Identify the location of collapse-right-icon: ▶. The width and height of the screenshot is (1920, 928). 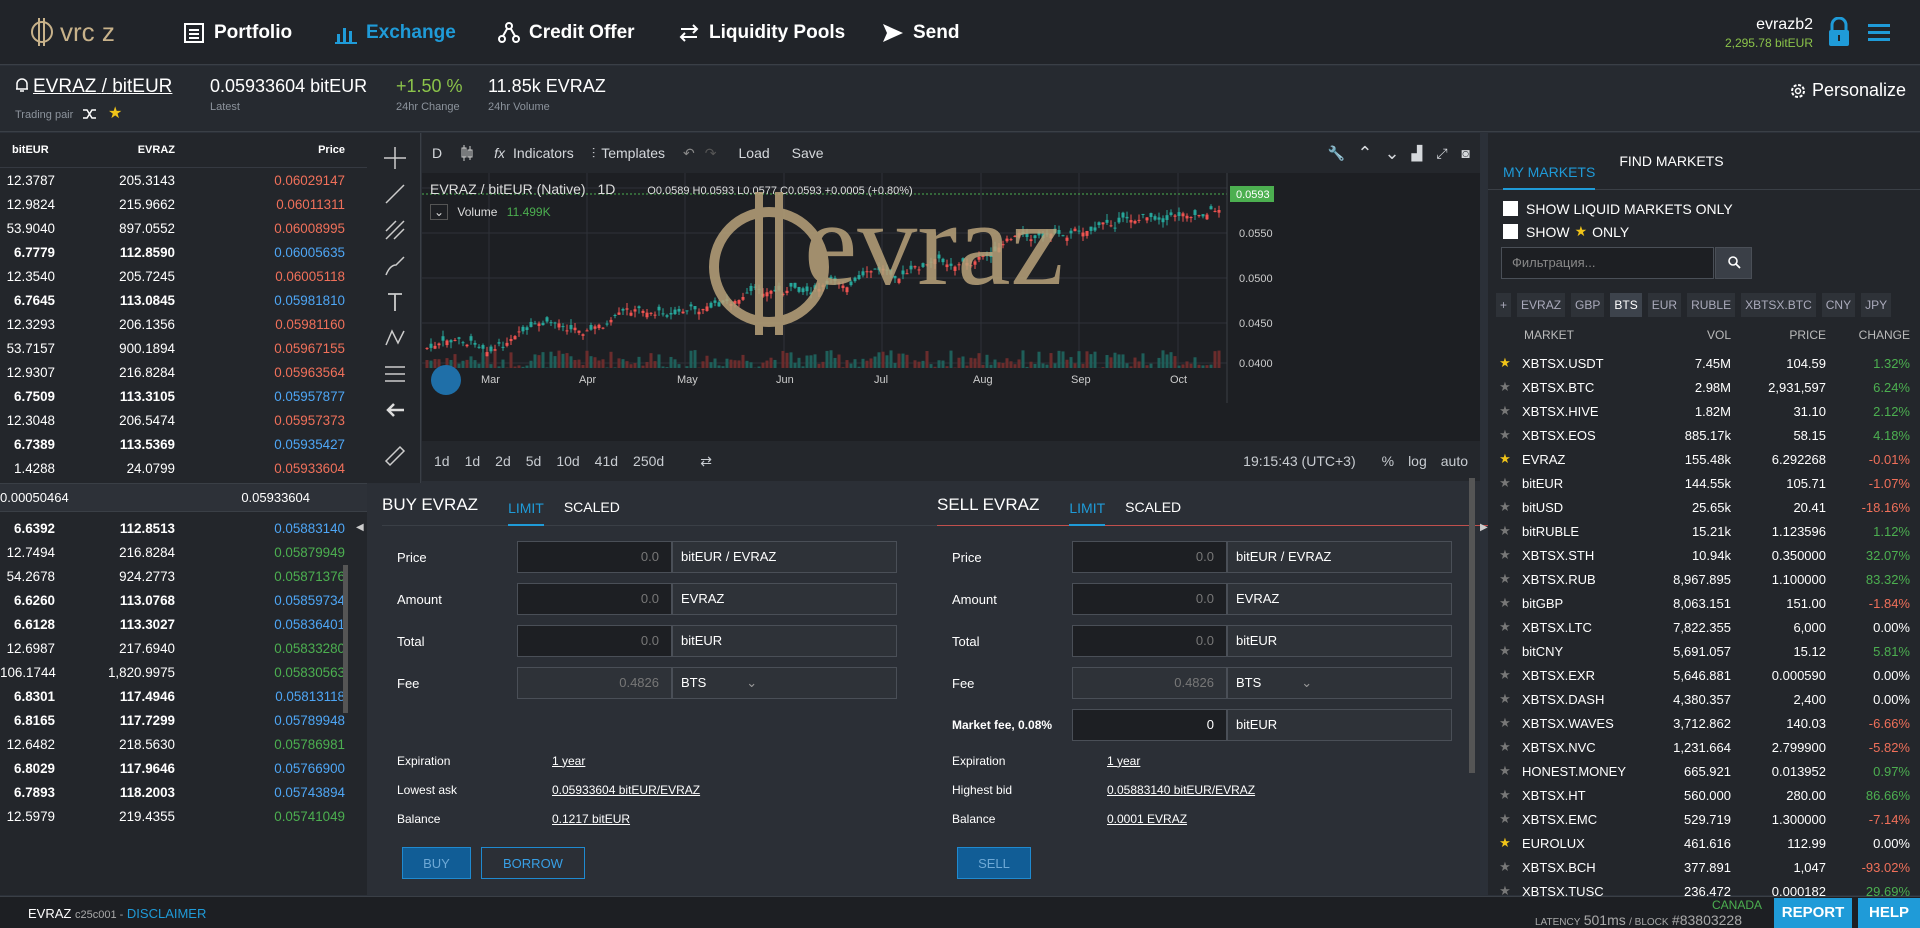
(1484, 527).